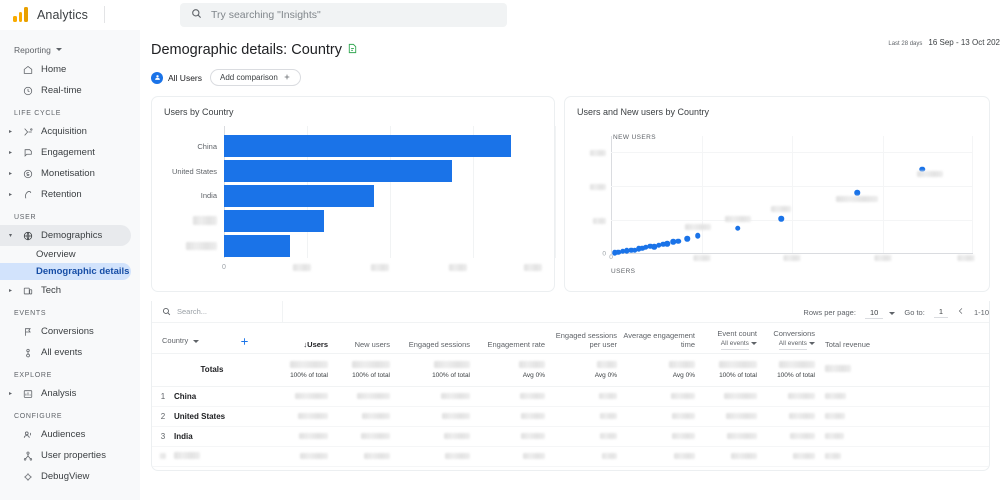 This screenshot has width=1000, height=500. I want to click on column-header-total-revenue: Total revenue, so click(854, 338).